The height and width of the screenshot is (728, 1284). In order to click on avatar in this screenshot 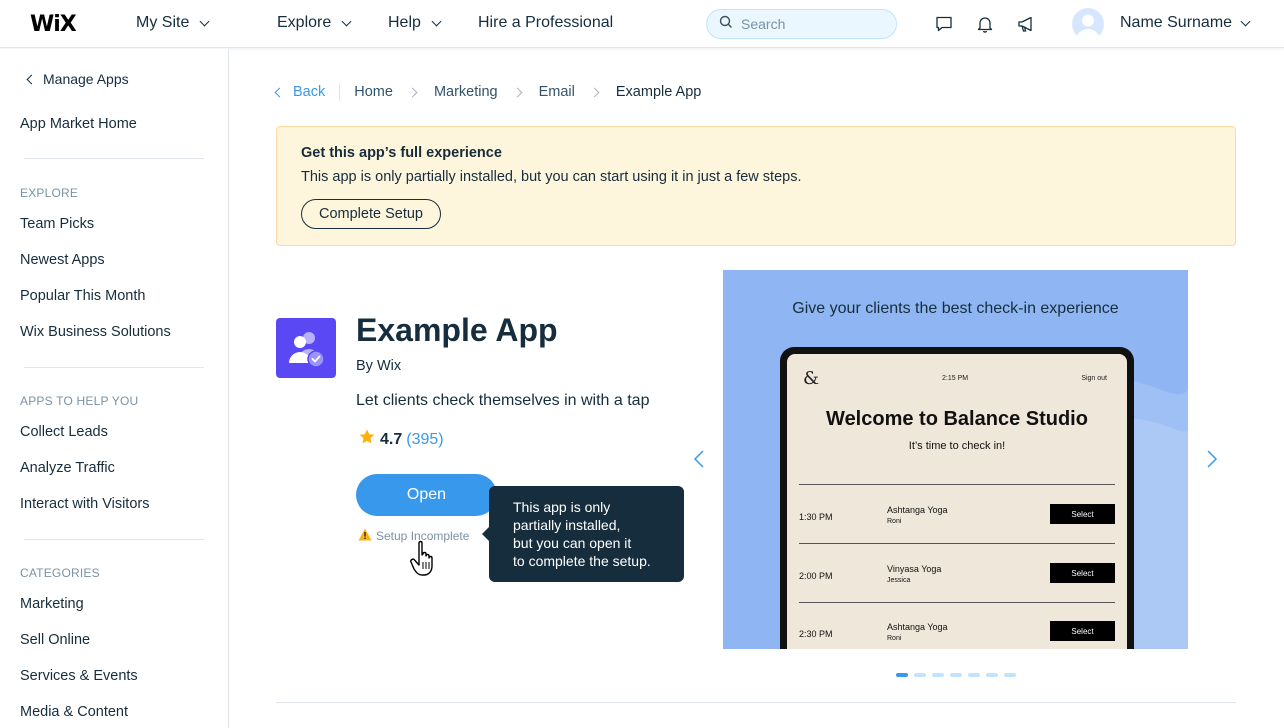, I will do `click(1088, 24)`.